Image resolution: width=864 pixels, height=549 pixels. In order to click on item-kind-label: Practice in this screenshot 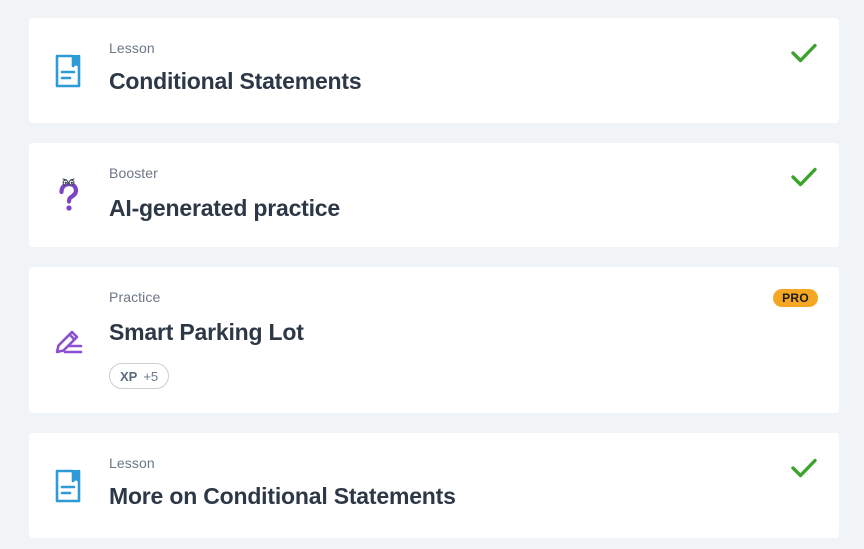, I will do `click(135, 297)`.